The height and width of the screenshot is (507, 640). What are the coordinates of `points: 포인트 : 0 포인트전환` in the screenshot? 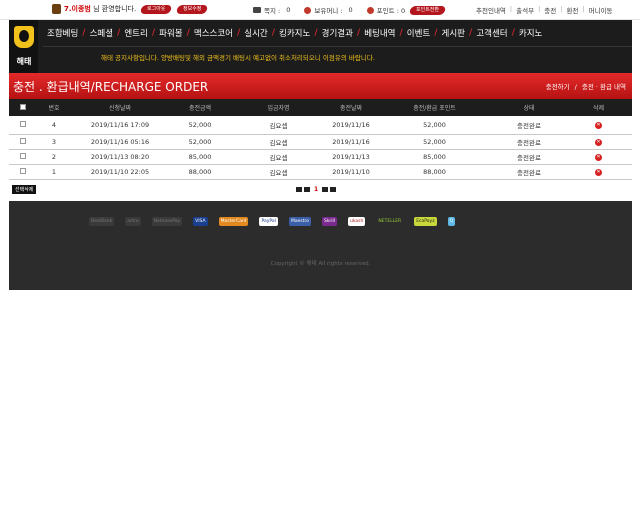 It's located at (406, 10).